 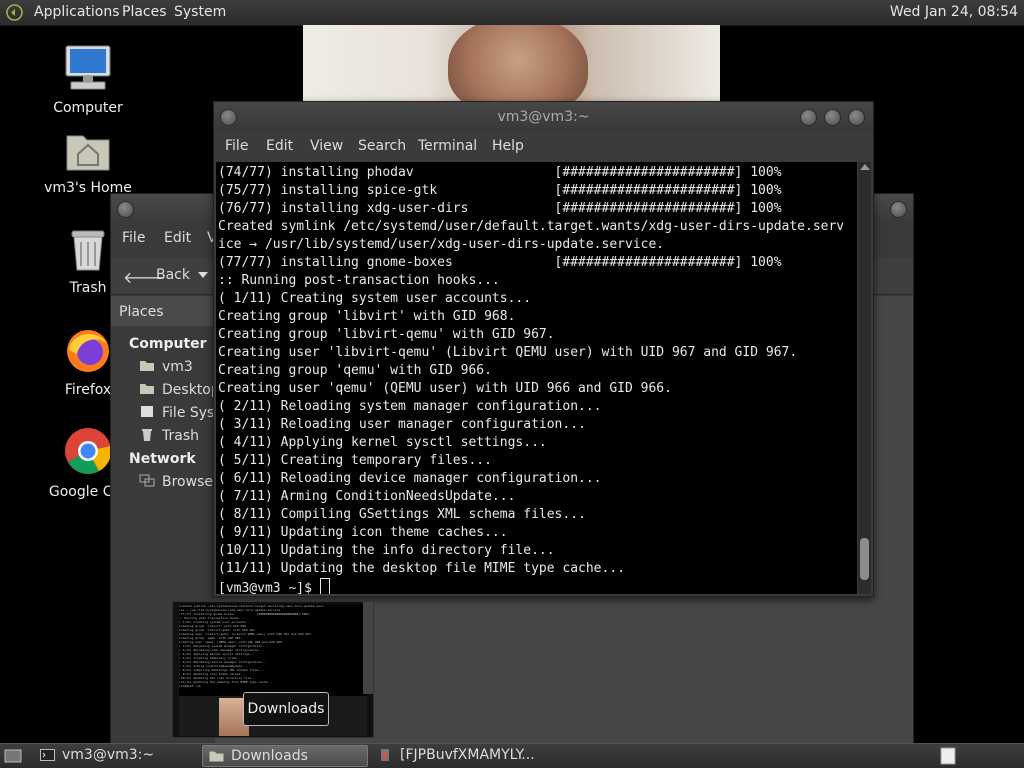 What do you see at coordinates (200, 12) in the screenshot?
I see `system-menu: System` at bounding box center [200, 12].